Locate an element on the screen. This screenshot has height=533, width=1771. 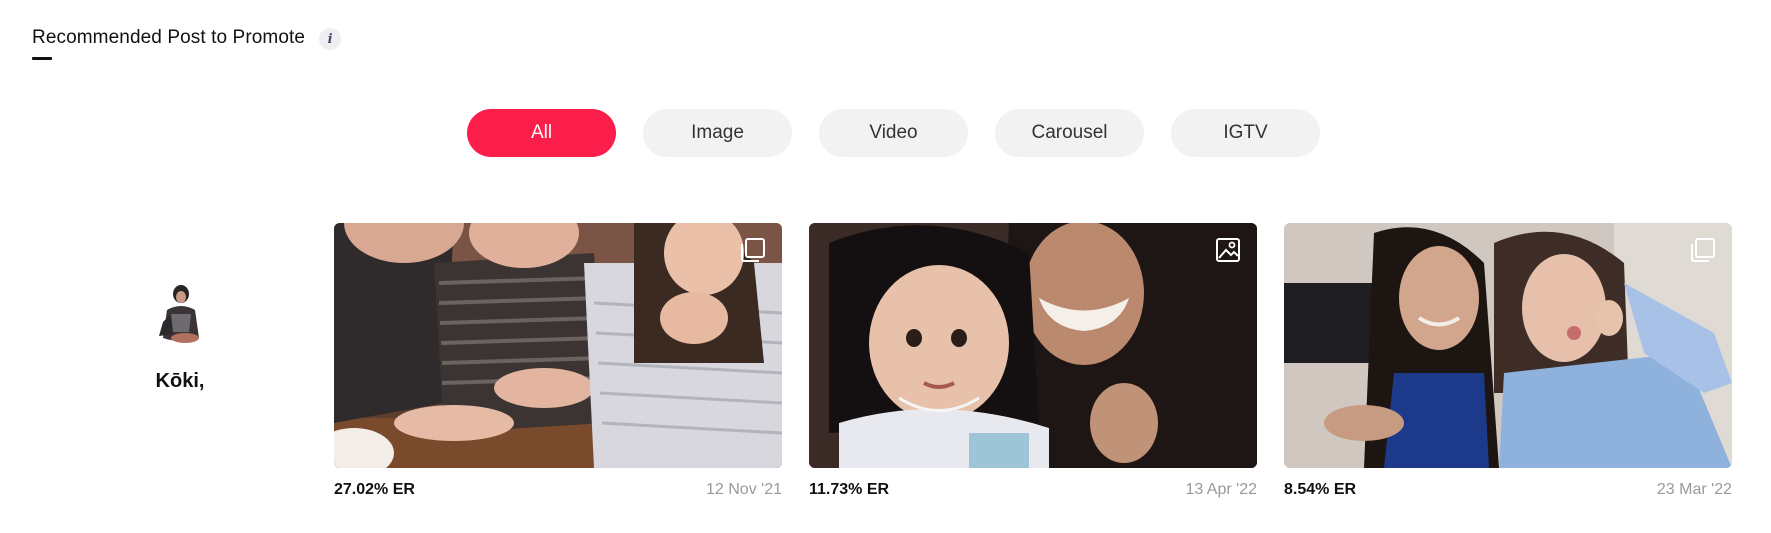
post-date: 13 Apr '22 is located at coordinates (1221, 489).